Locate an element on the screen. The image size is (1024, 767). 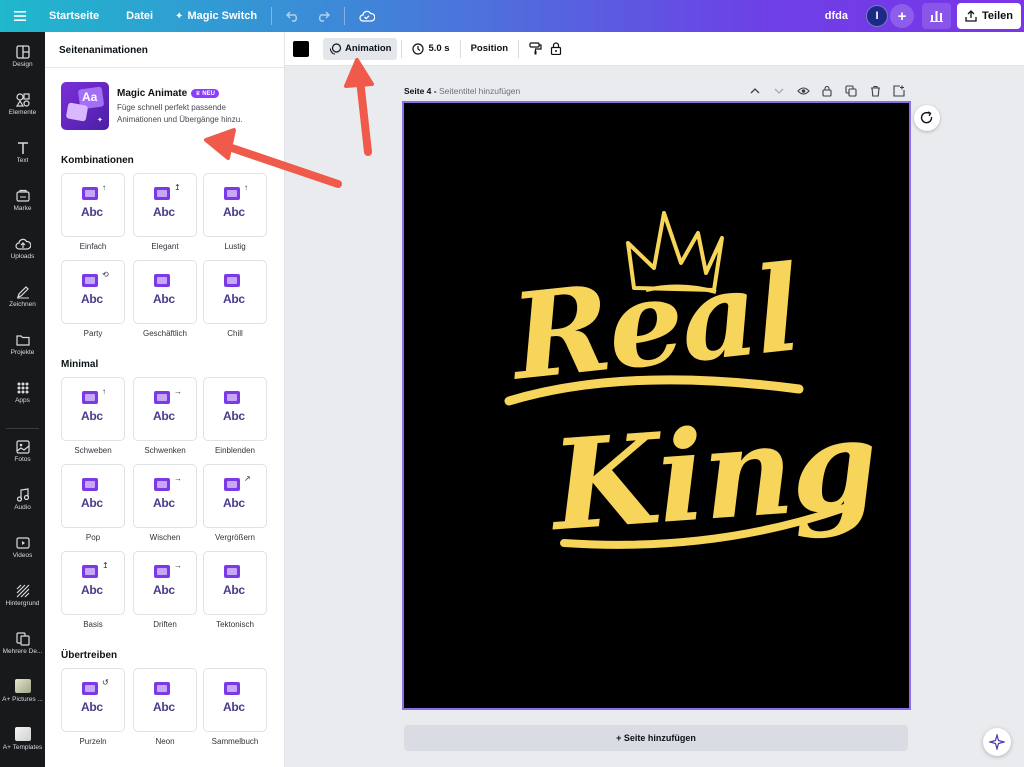
thumb-image-card is located at coordinates (77, 112).